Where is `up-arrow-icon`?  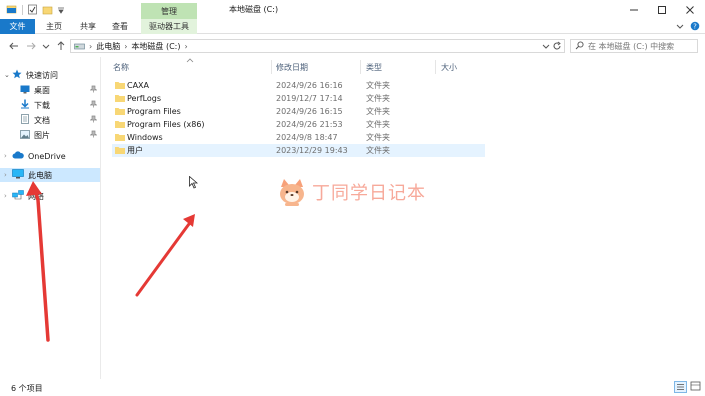 up-arrow-icon is located at coordinates (61, 46).